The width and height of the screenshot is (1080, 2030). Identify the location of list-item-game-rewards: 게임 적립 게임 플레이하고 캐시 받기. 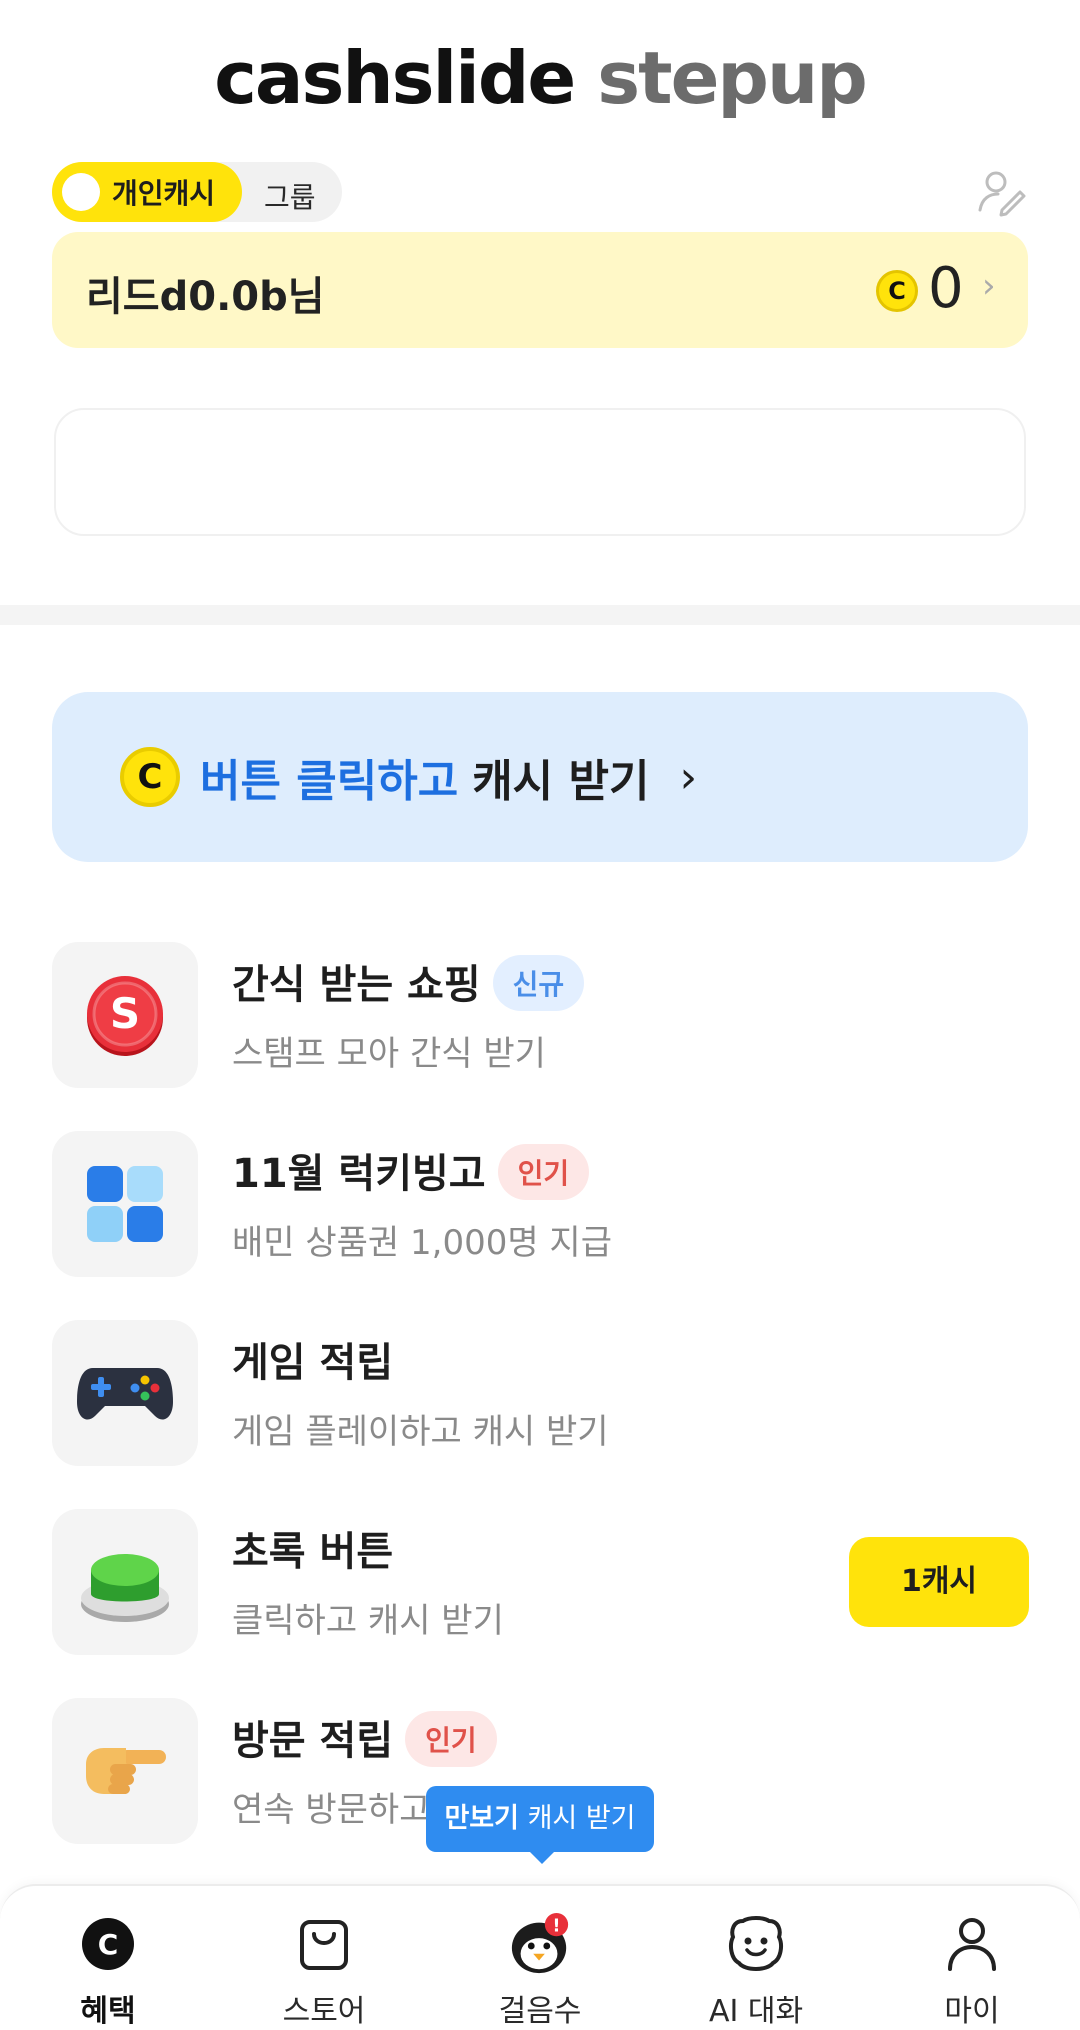
(540, 1393).